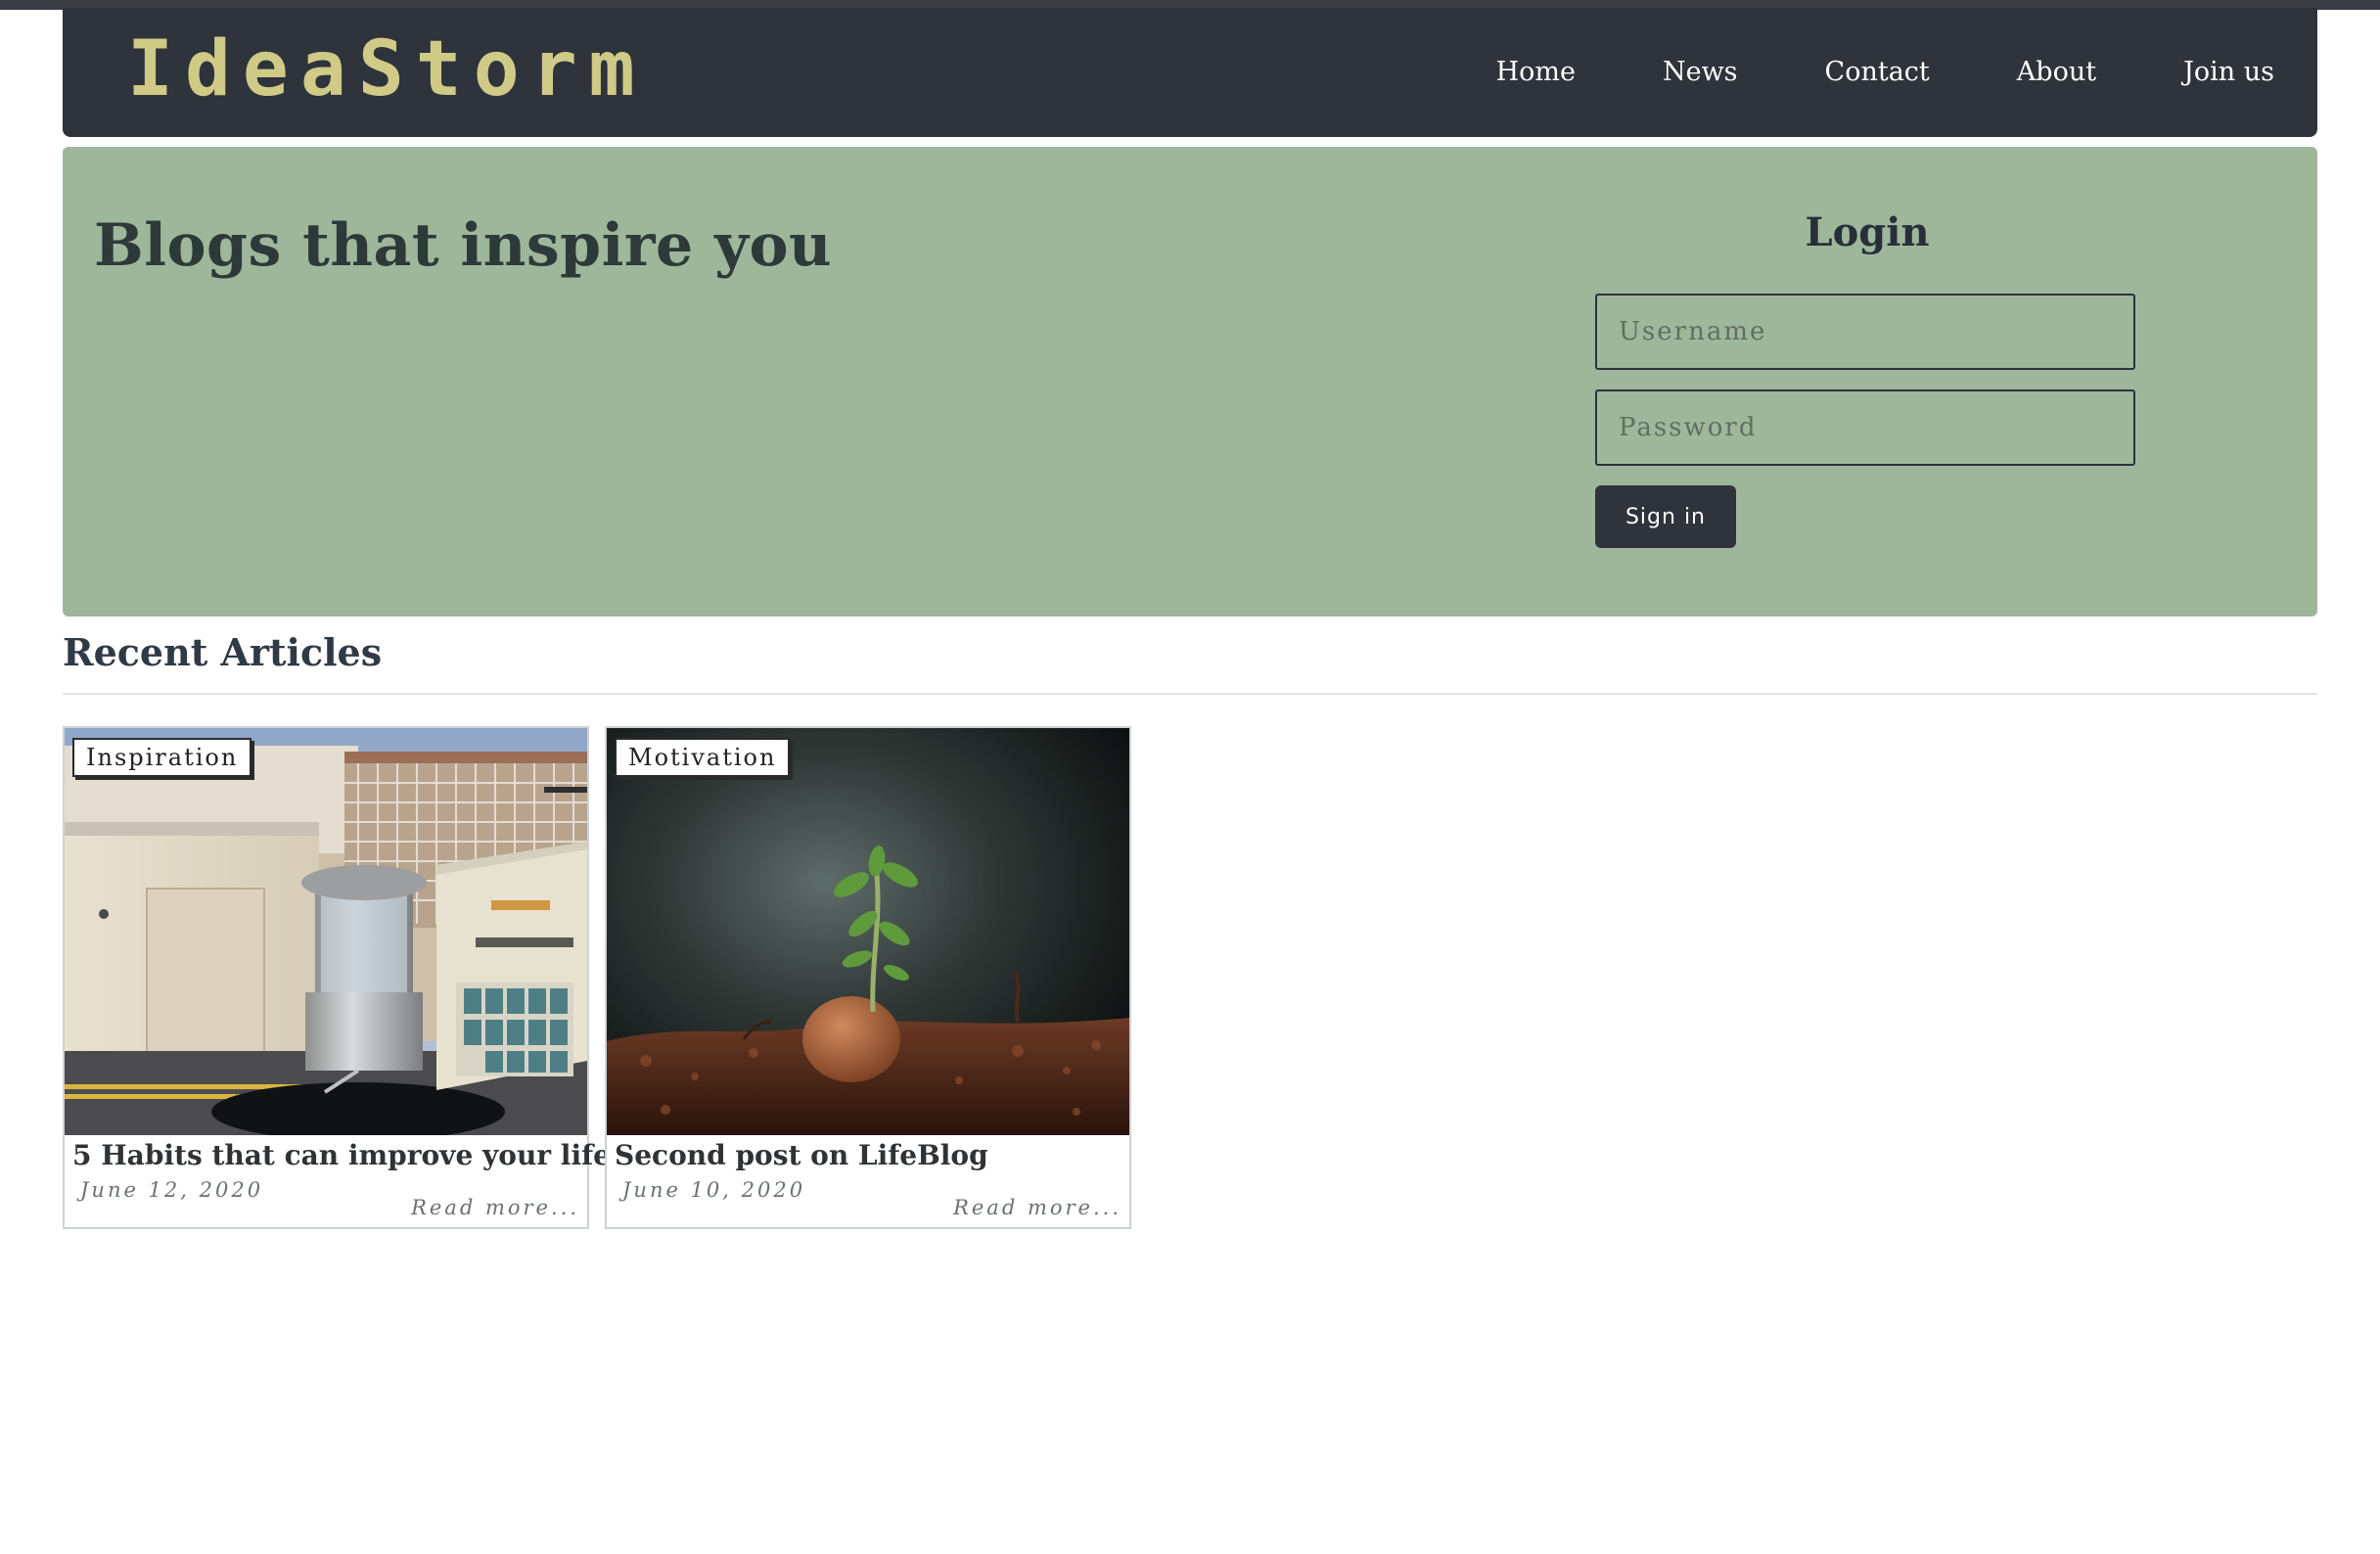 The width and height of the screenshot is (2380, 1554). Describe the element at coordinates (162, 758) in the screenshot. I see `category-badge: Inspiration` at that location.